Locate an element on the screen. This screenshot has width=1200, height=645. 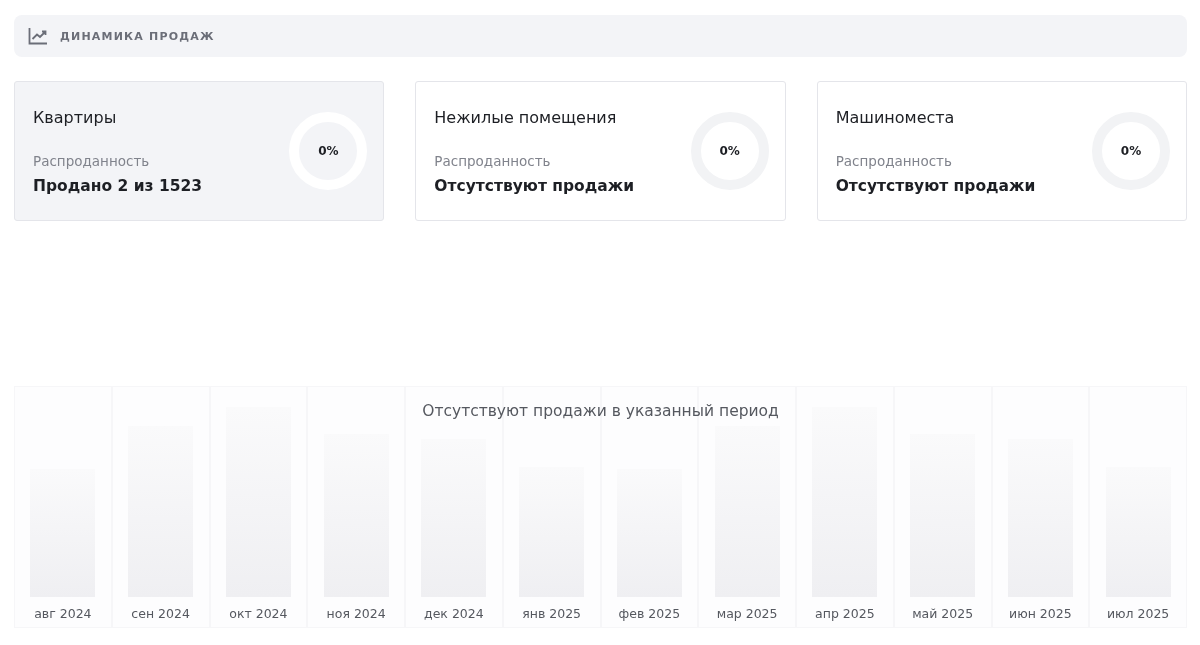
line-chart-icon is located at coordinates (38, 36).